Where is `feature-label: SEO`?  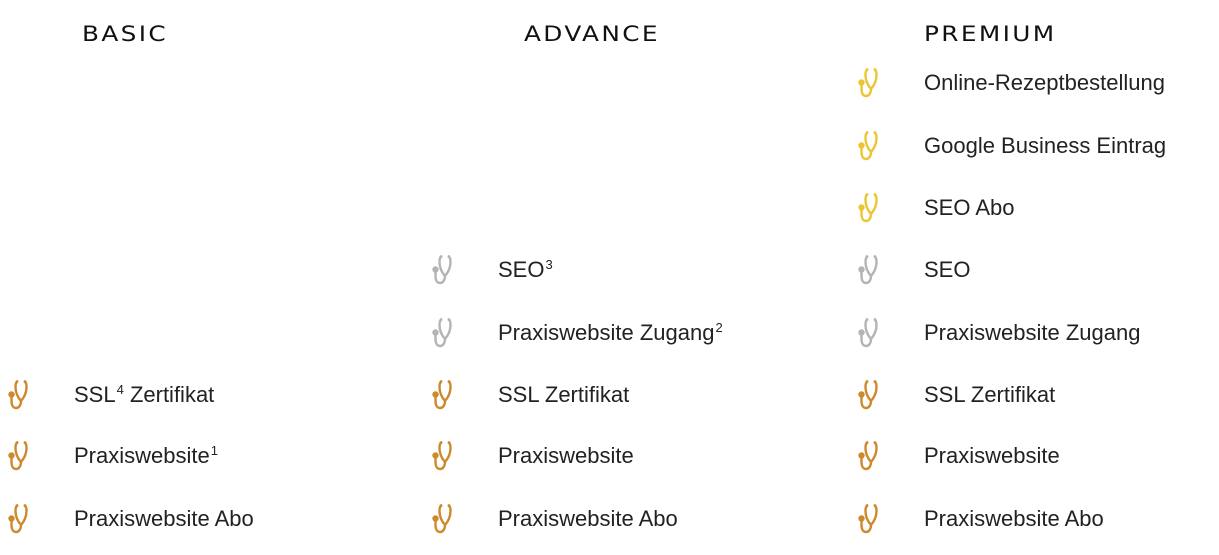 feature-label: SEO is located at coordinates (947, 269).